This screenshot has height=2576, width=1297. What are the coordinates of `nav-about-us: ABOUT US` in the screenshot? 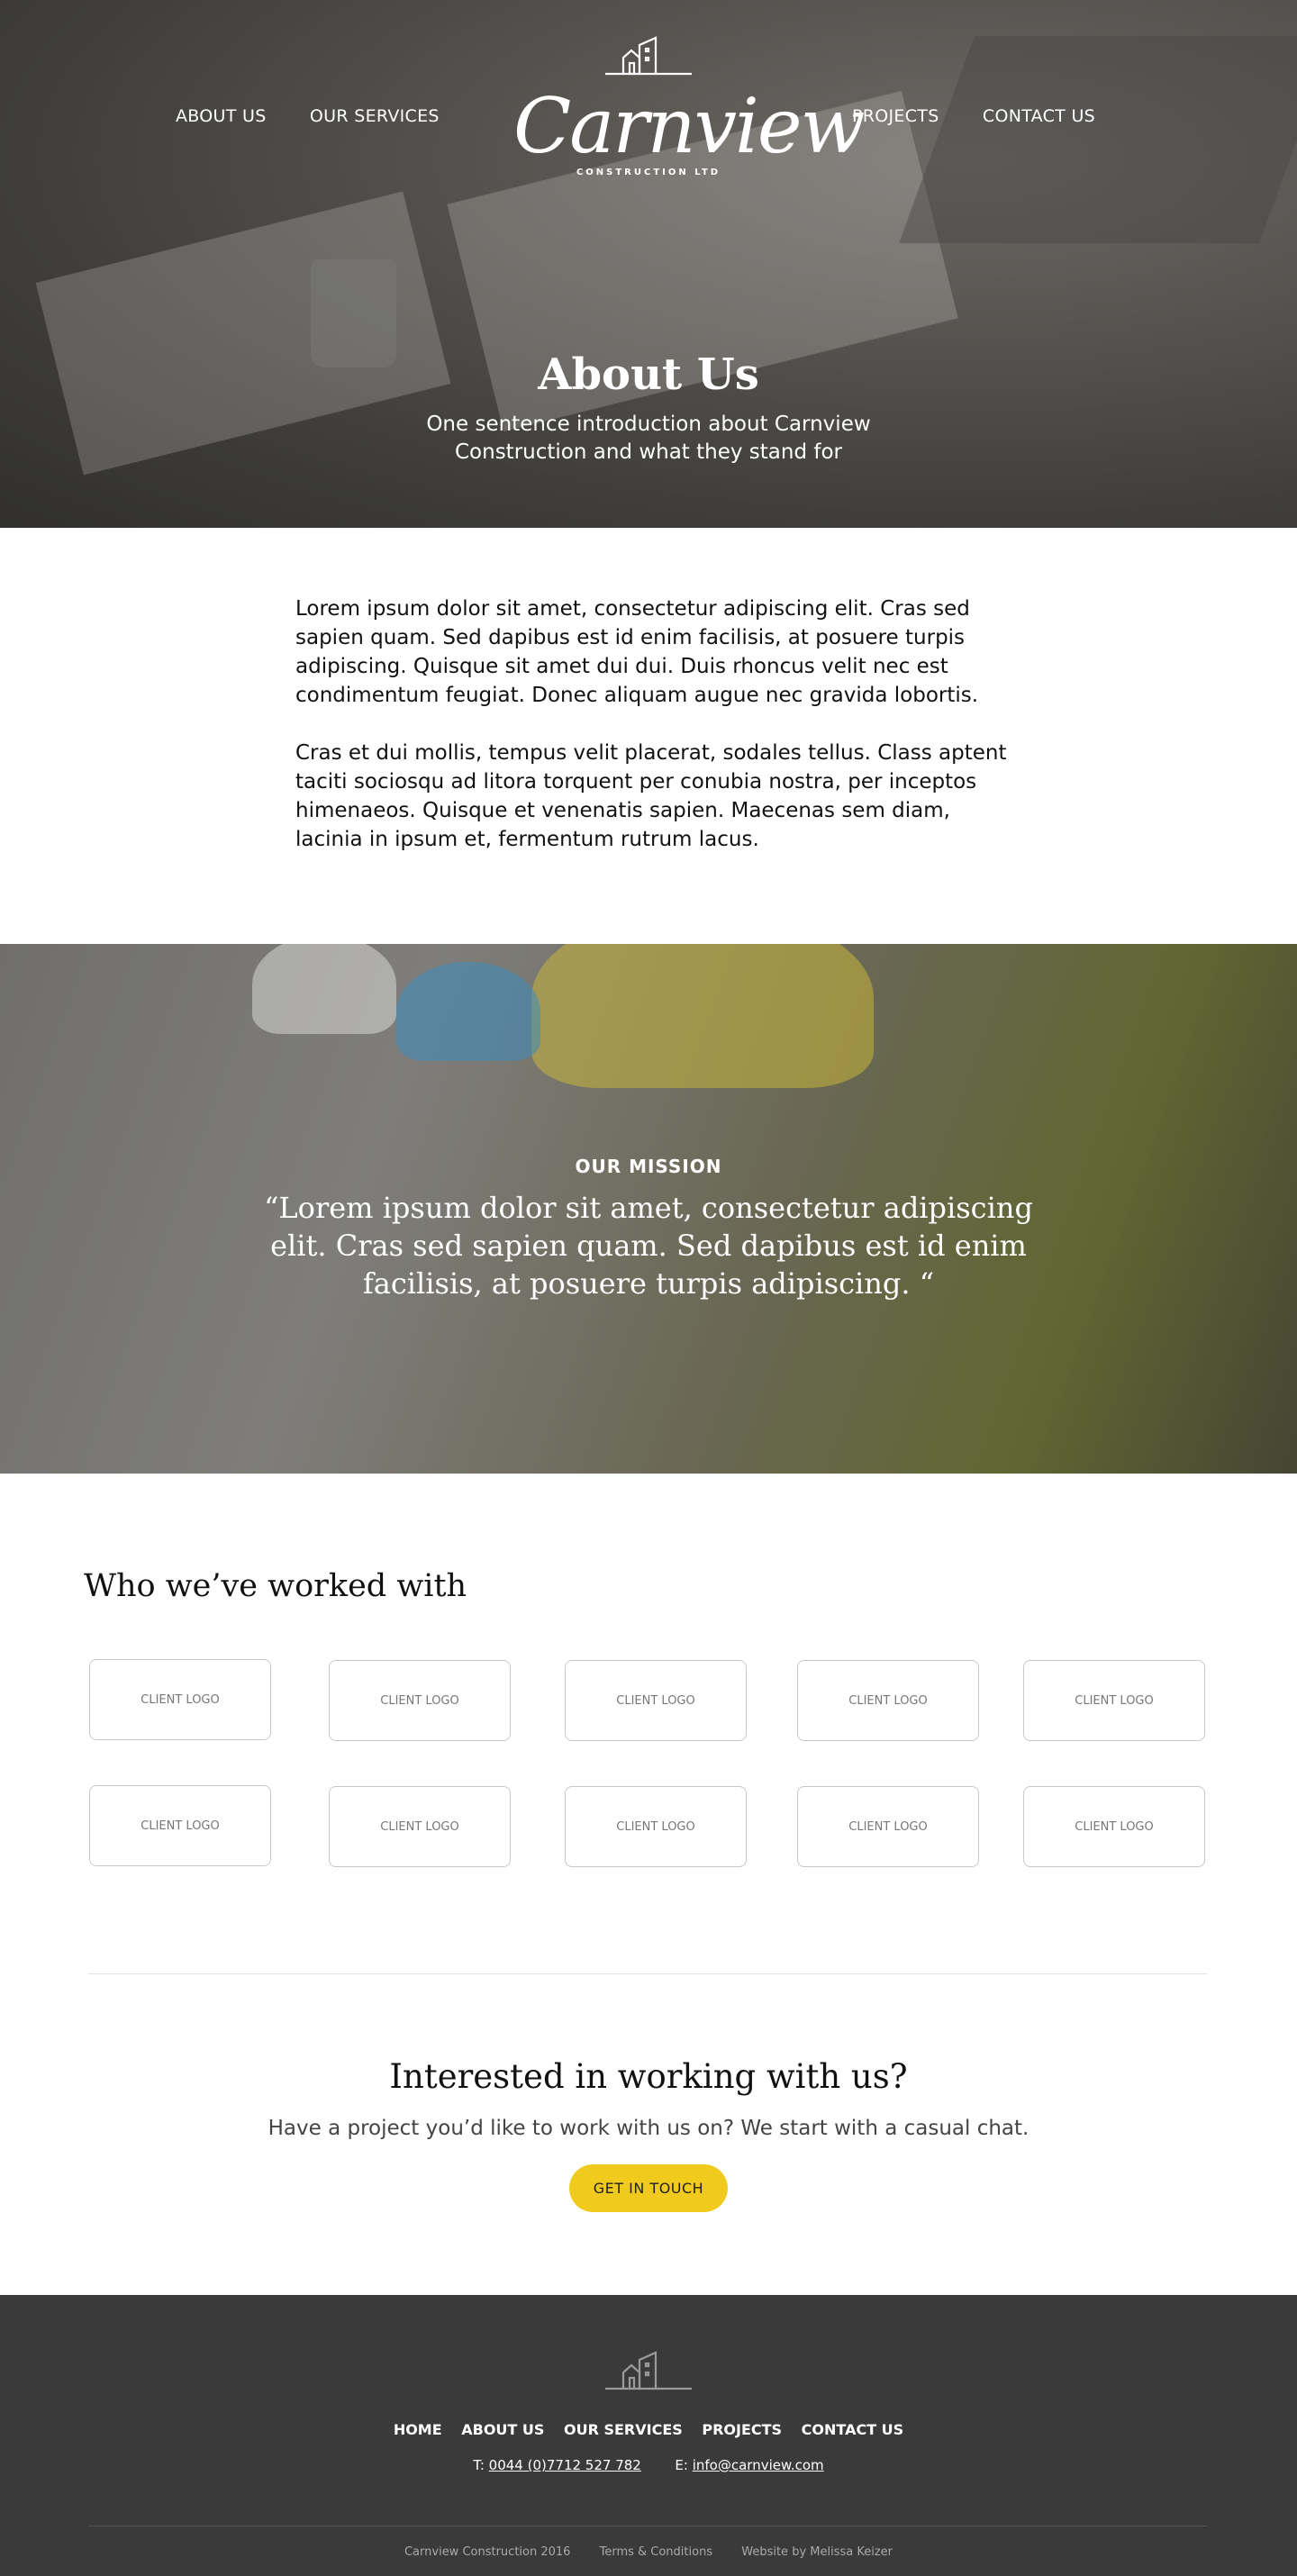 It's located at (221, 116).